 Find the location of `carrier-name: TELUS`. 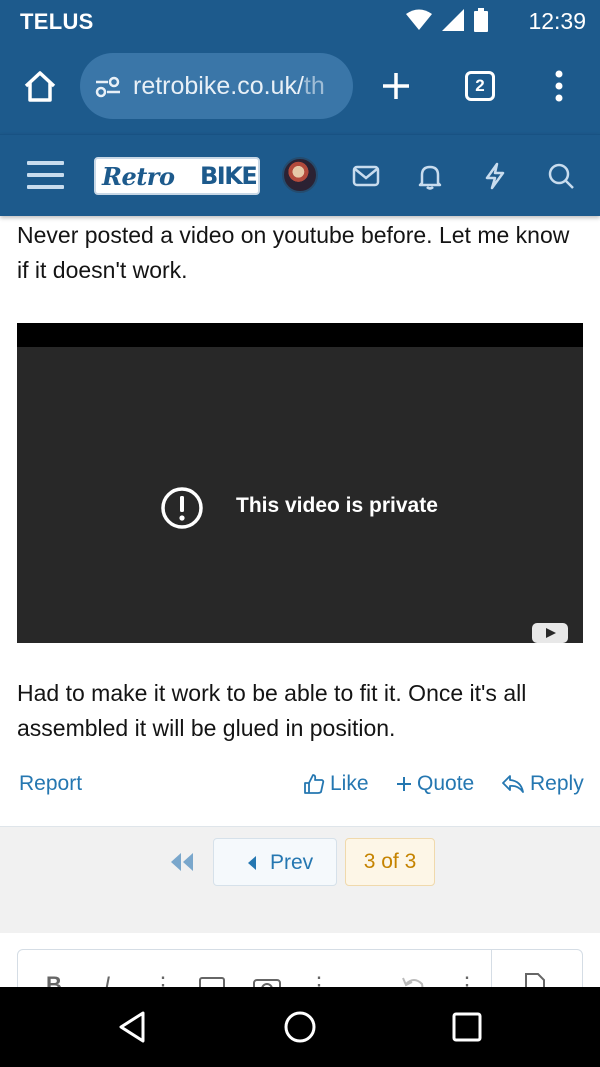

carrier-name: TELUS is located at coordinates (57, 21).